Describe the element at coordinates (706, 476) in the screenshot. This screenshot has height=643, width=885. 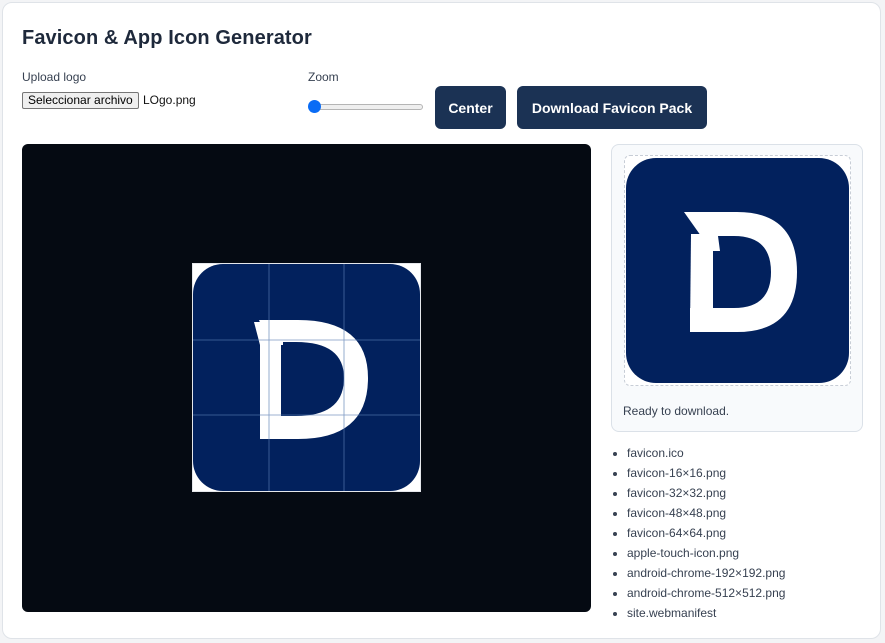
I see `list-item: favicon-16×16.png` at that location.